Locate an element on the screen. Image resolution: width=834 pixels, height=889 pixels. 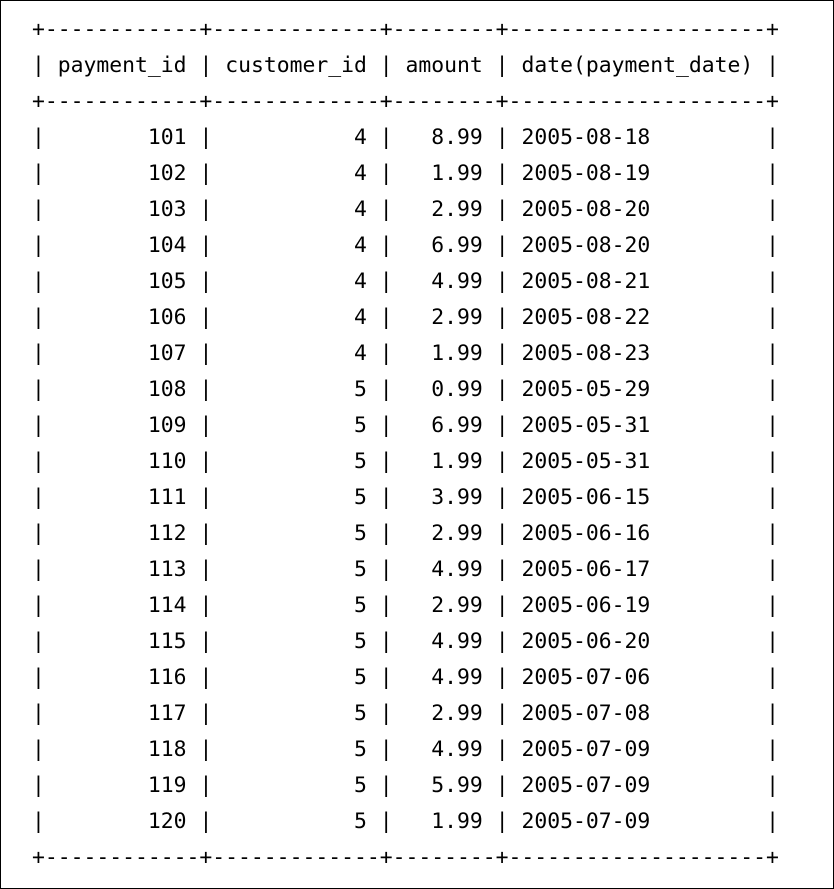
table-cell: 5.99 is located at coordinates (457, 785).